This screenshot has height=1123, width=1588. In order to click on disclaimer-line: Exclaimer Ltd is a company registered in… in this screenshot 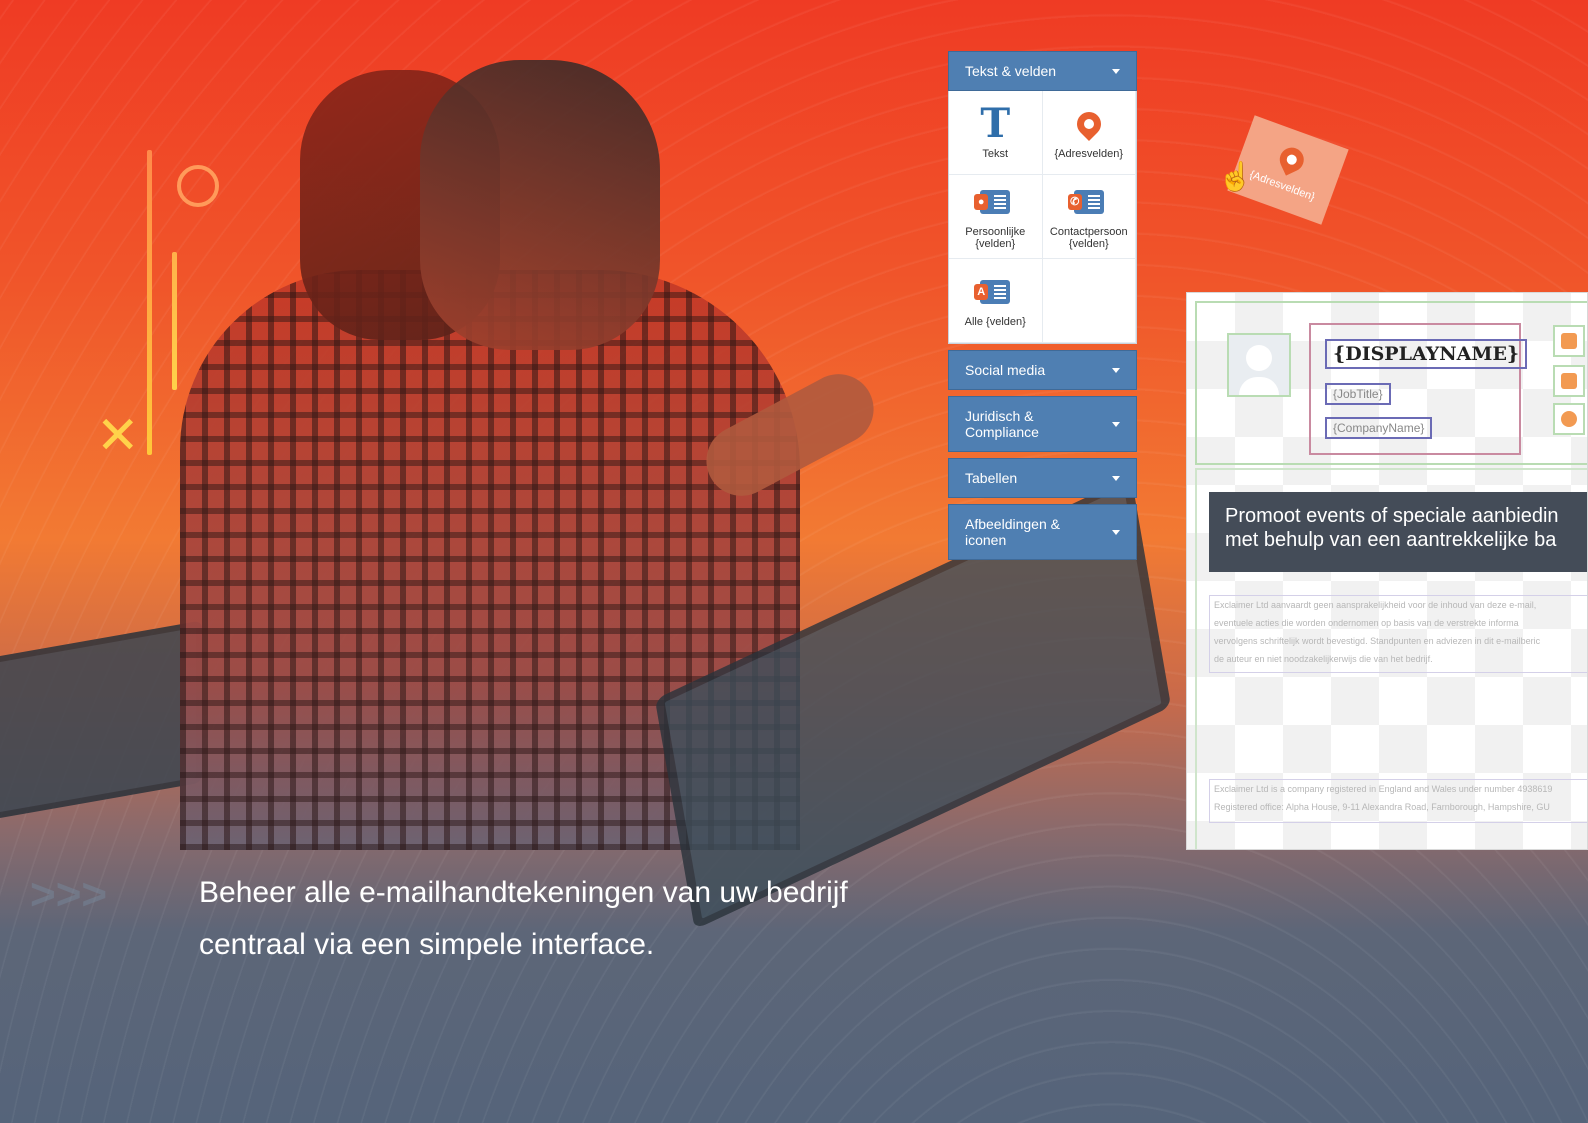, I will do `click(1383, 789)`.